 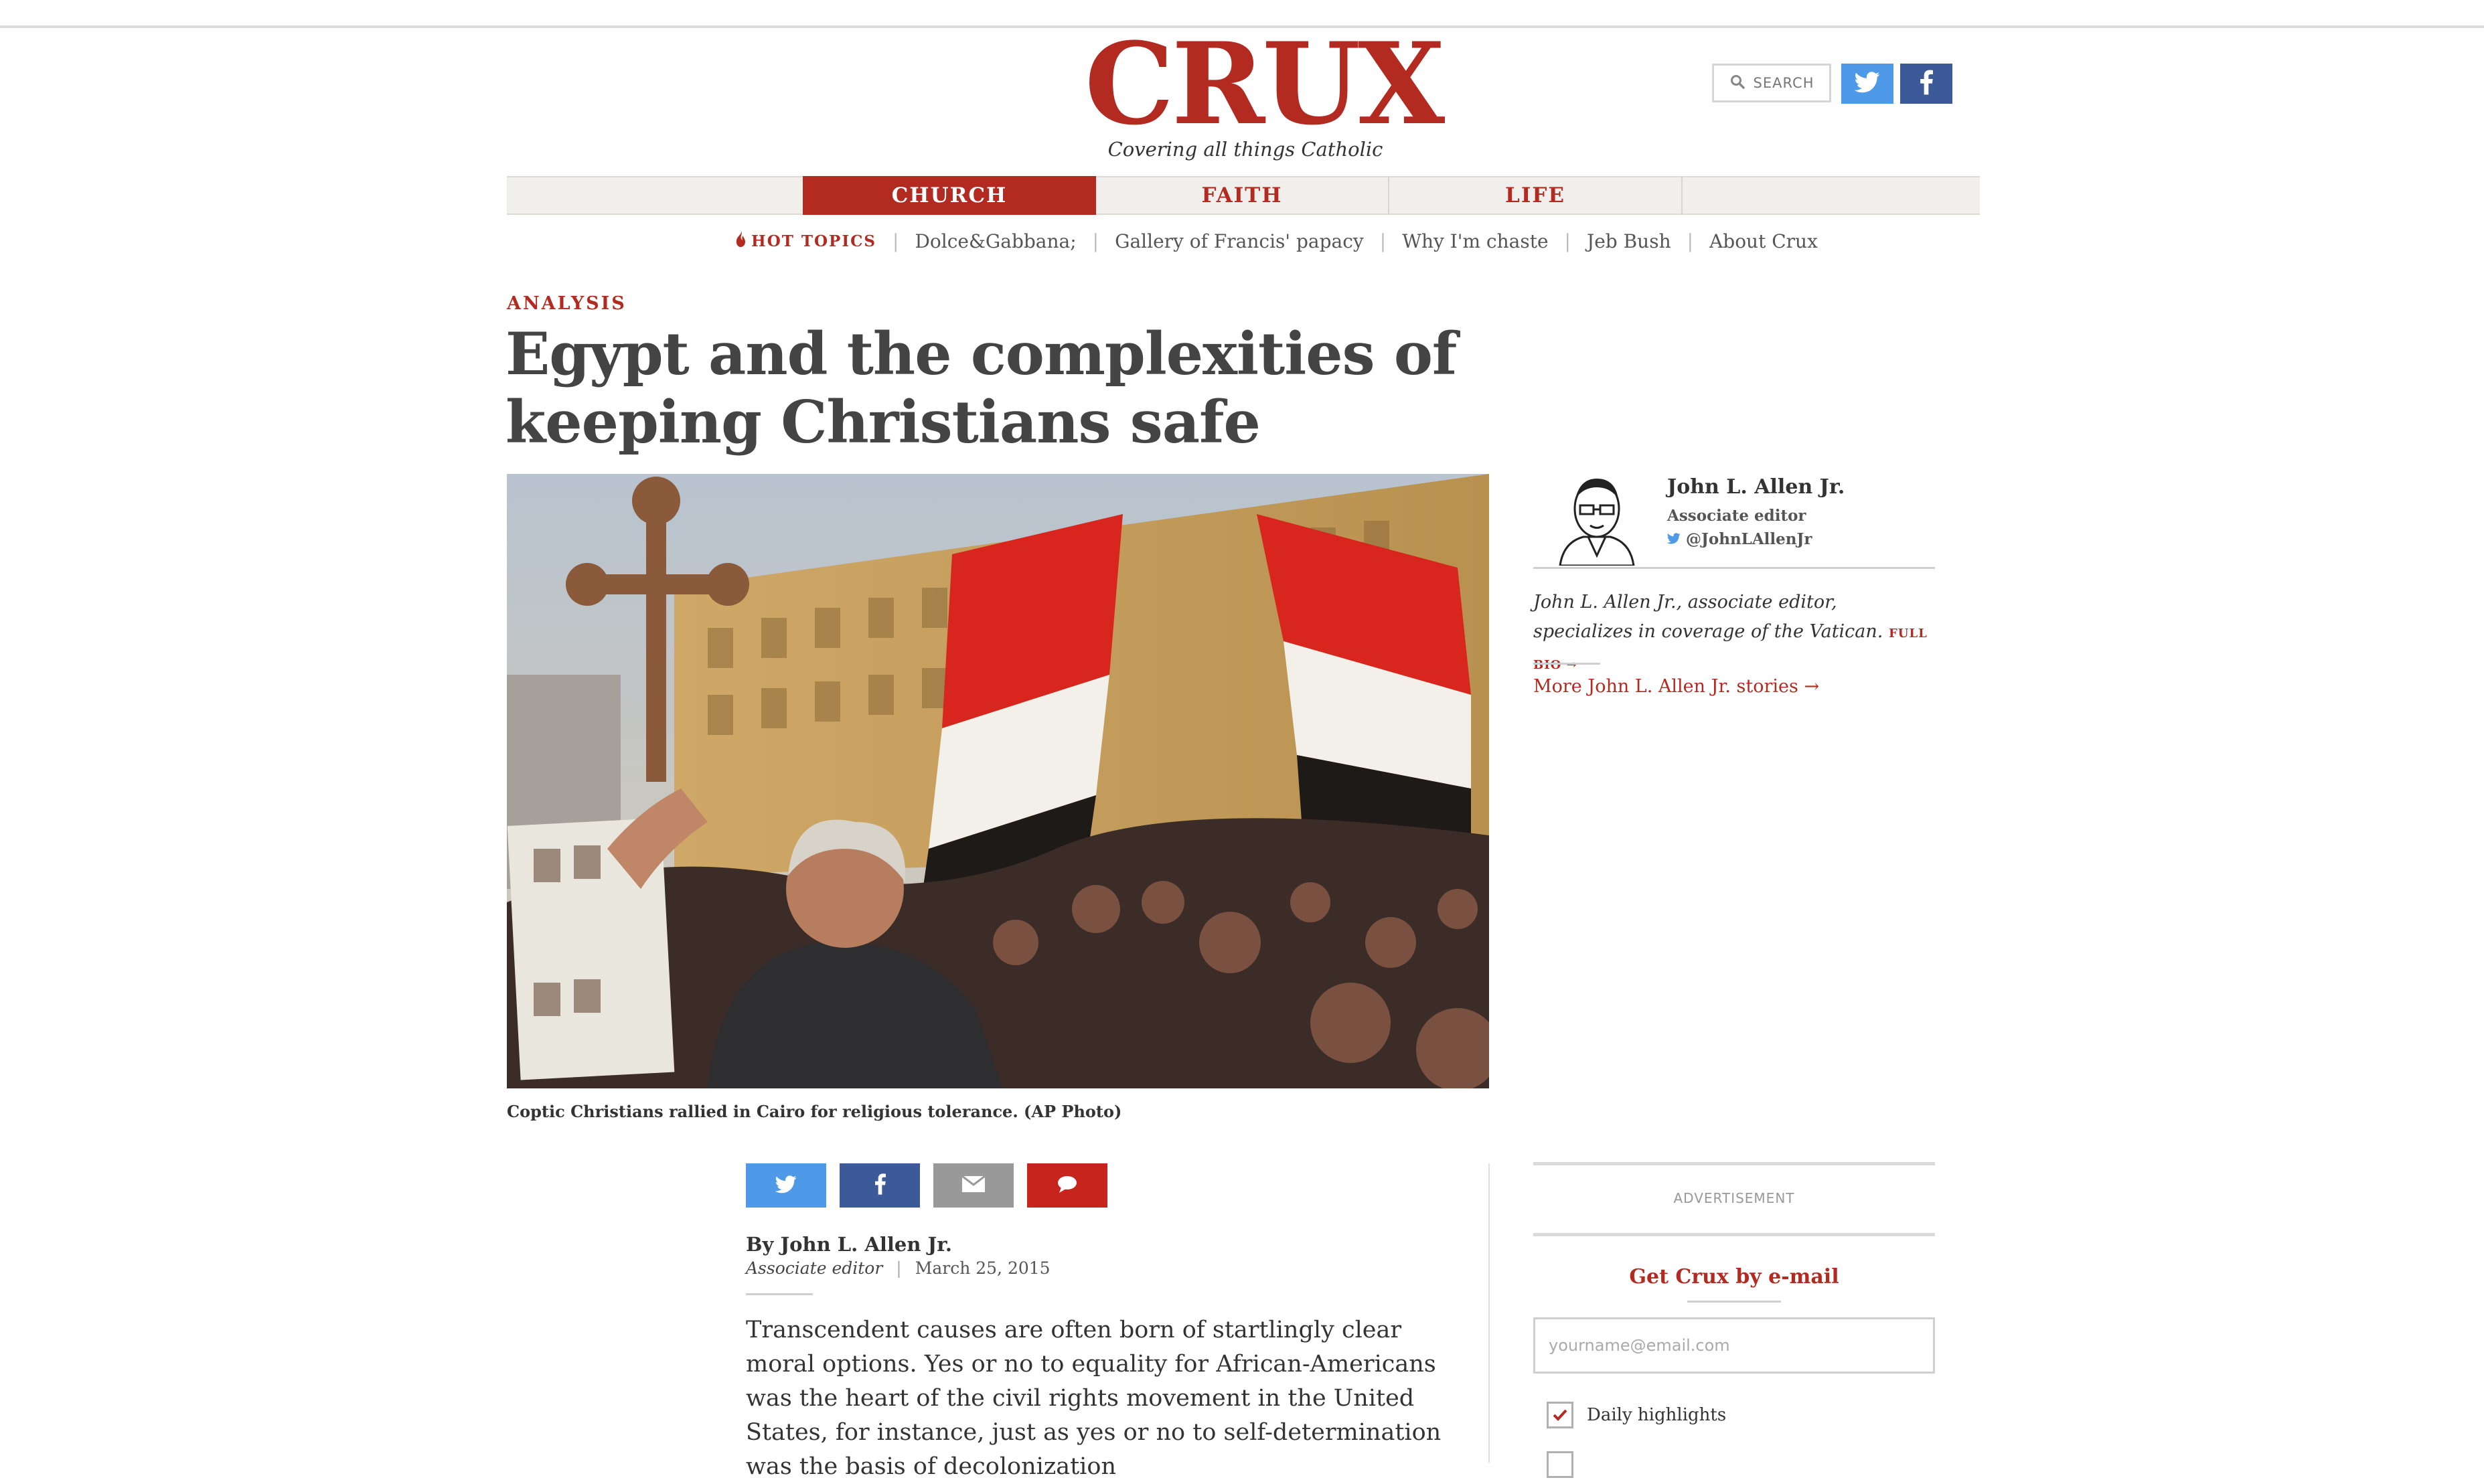 I want to click on column-divider, so click(x=1489, y=1313).